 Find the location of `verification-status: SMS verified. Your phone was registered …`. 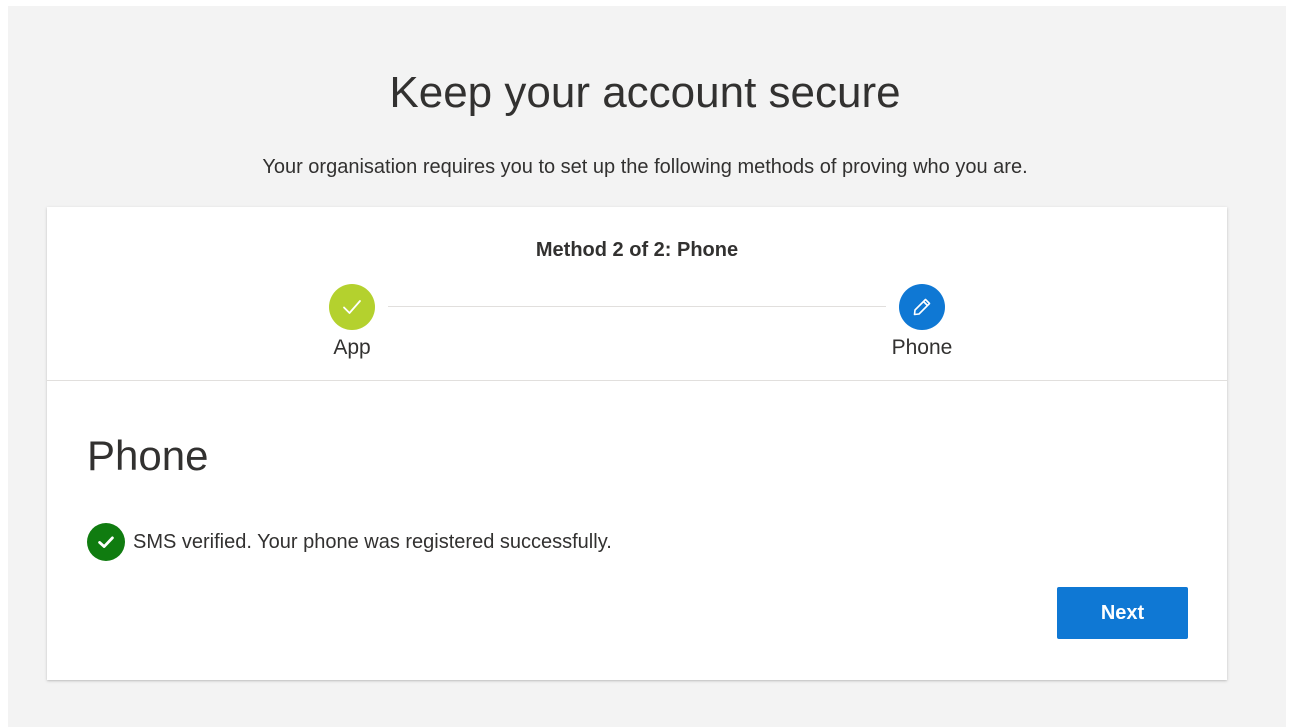

verification-status: SMS verified. Your phone was registered … is located at coordinates (349, 542).